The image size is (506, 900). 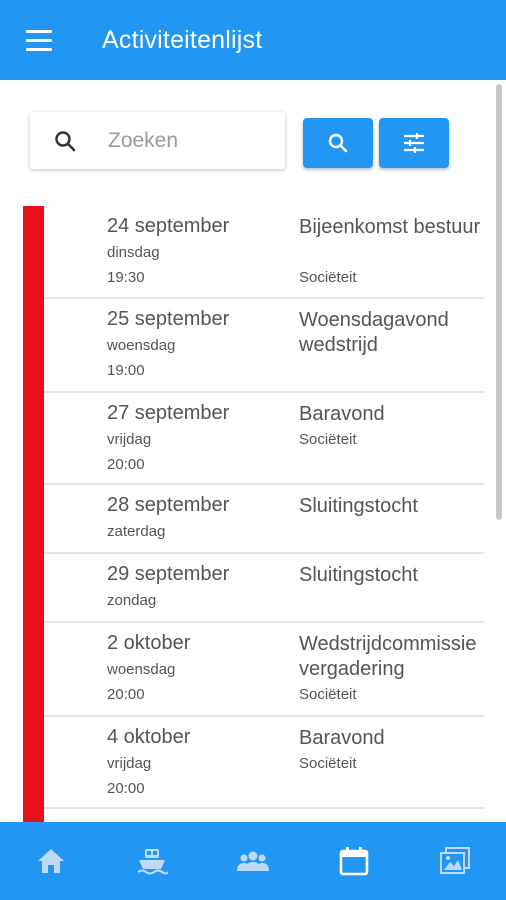 I want to click on search-field, so click(x=157, y=140).